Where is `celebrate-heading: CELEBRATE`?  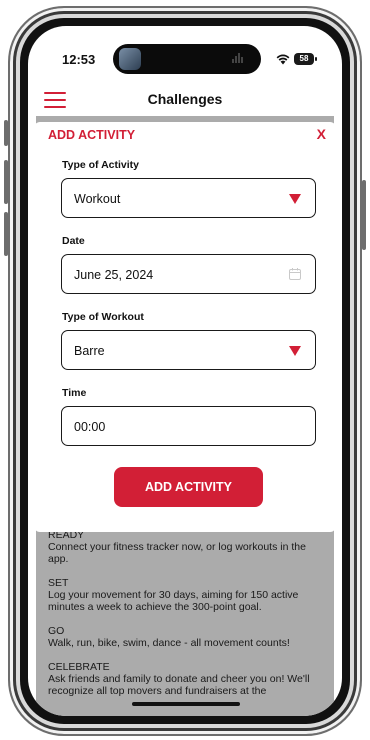 celebrate-heading: CELEBRATE is located at coordinates (79, 667).